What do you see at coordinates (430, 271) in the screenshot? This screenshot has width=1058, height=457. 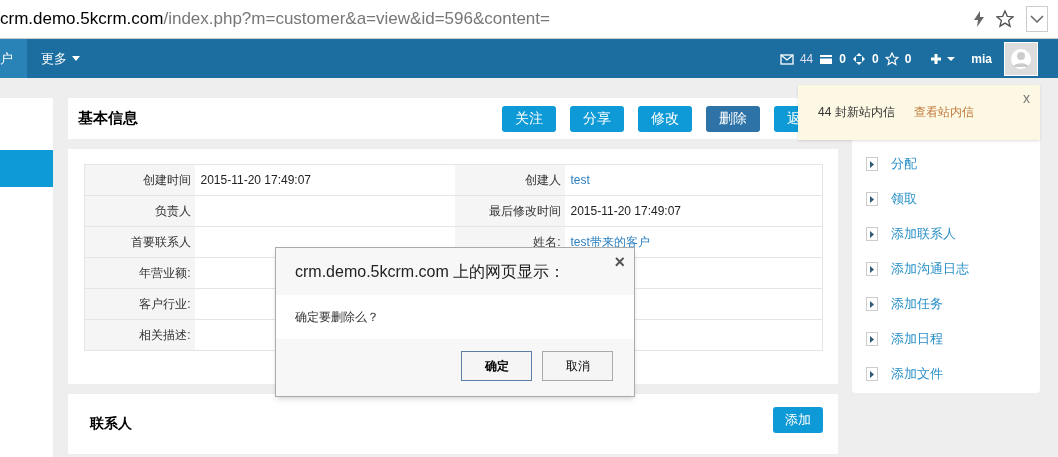 I see `dialog-title: crm.demo.5kcrm.com 上的网页显示：` at bounding box center [430, 271].